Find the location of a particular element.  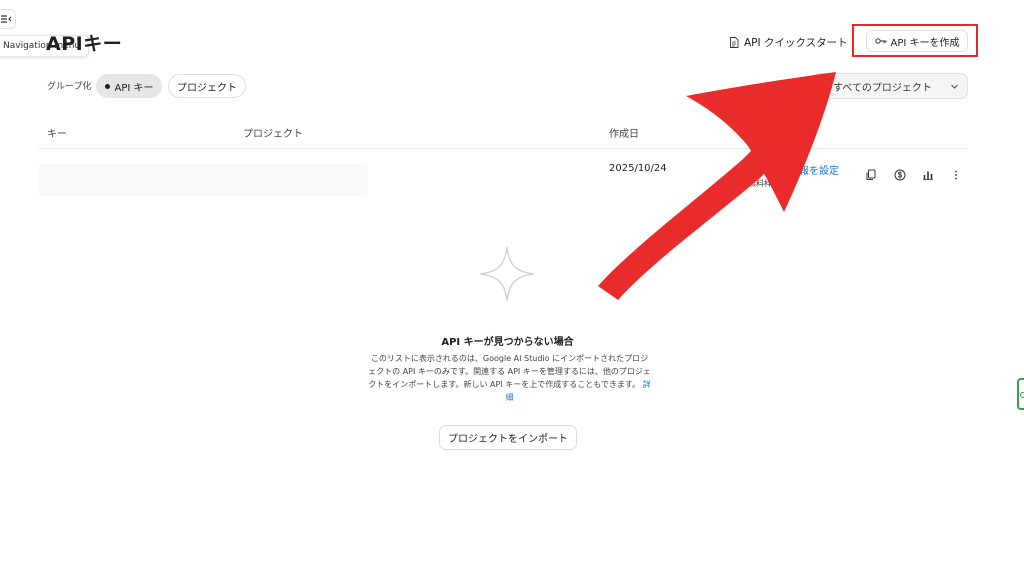

usage-chart-icon is located at coordinates (927, 175).